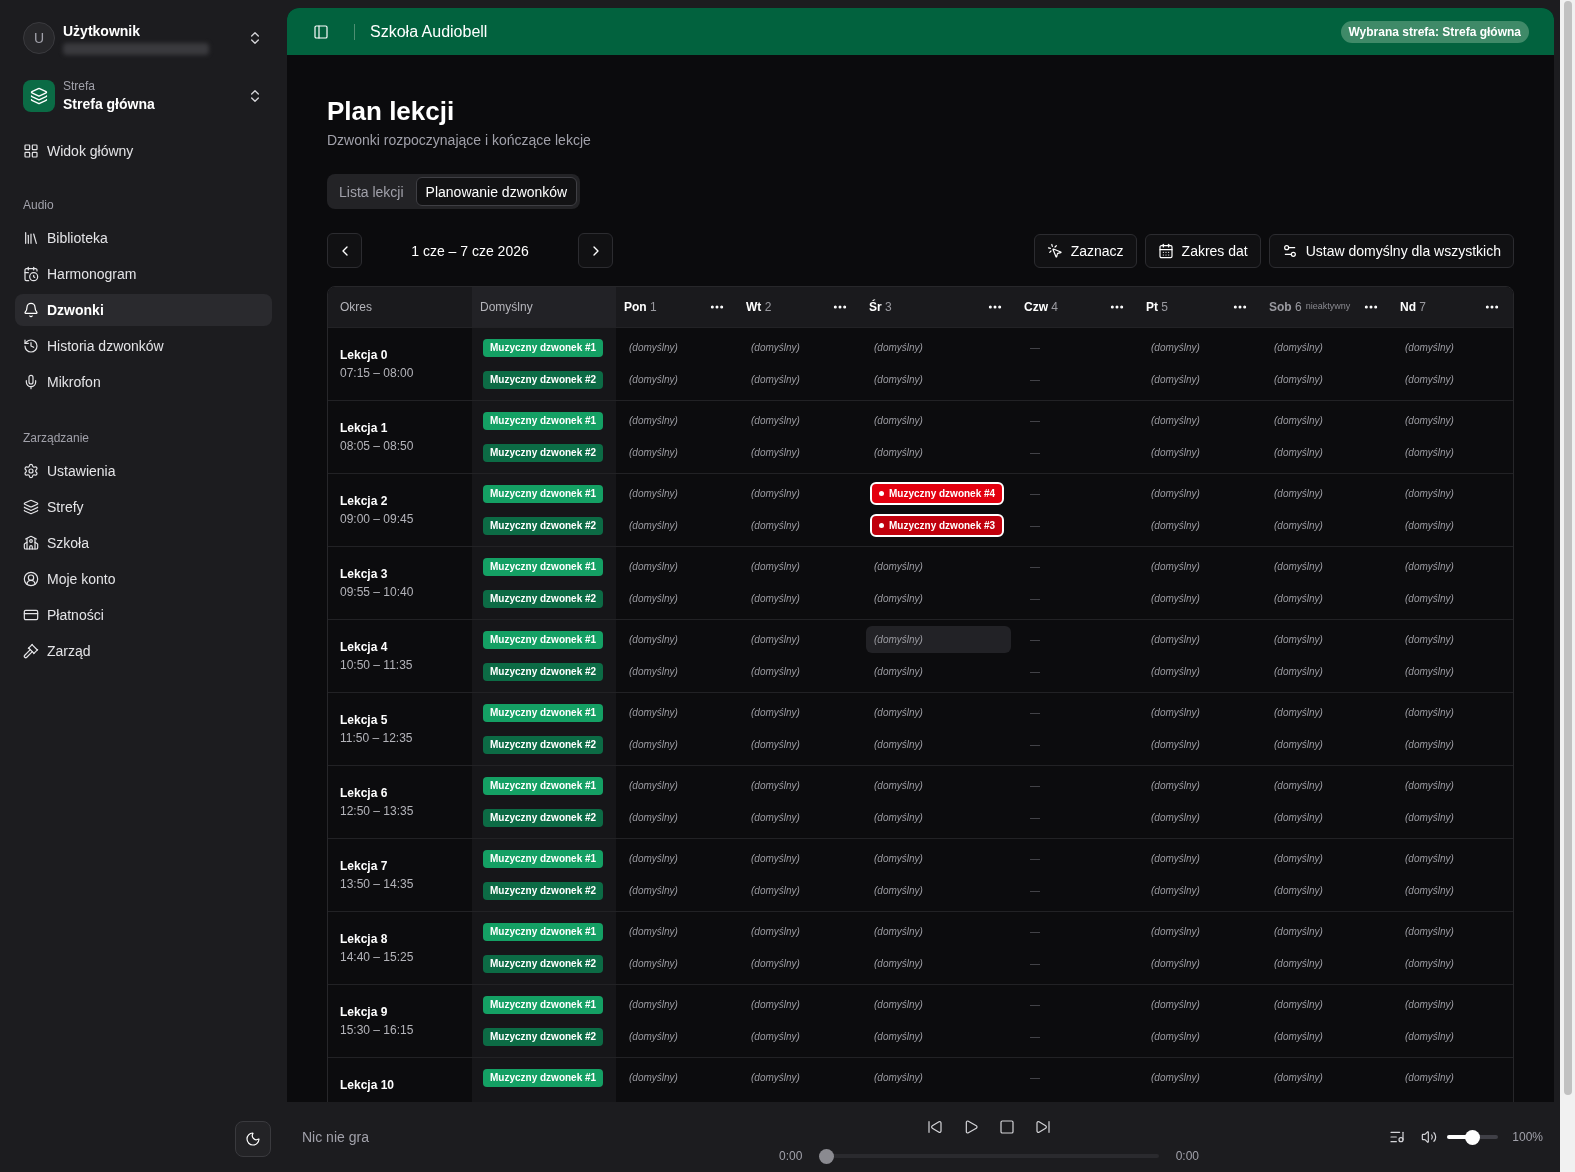 The width and height of the screenshot is (1575, 1172). I want to click on nav-item: Płatności, so click(143, 615).